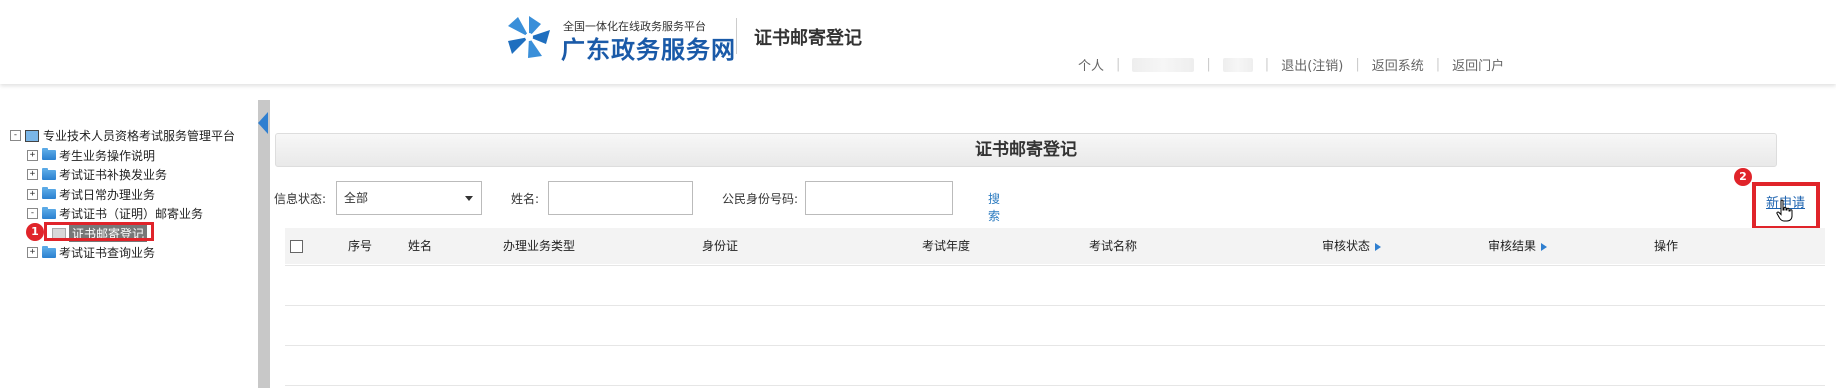  Describe the element at coordinates (1743, 177) in the screenshot. I see `step-badge-2: 2` at that location.